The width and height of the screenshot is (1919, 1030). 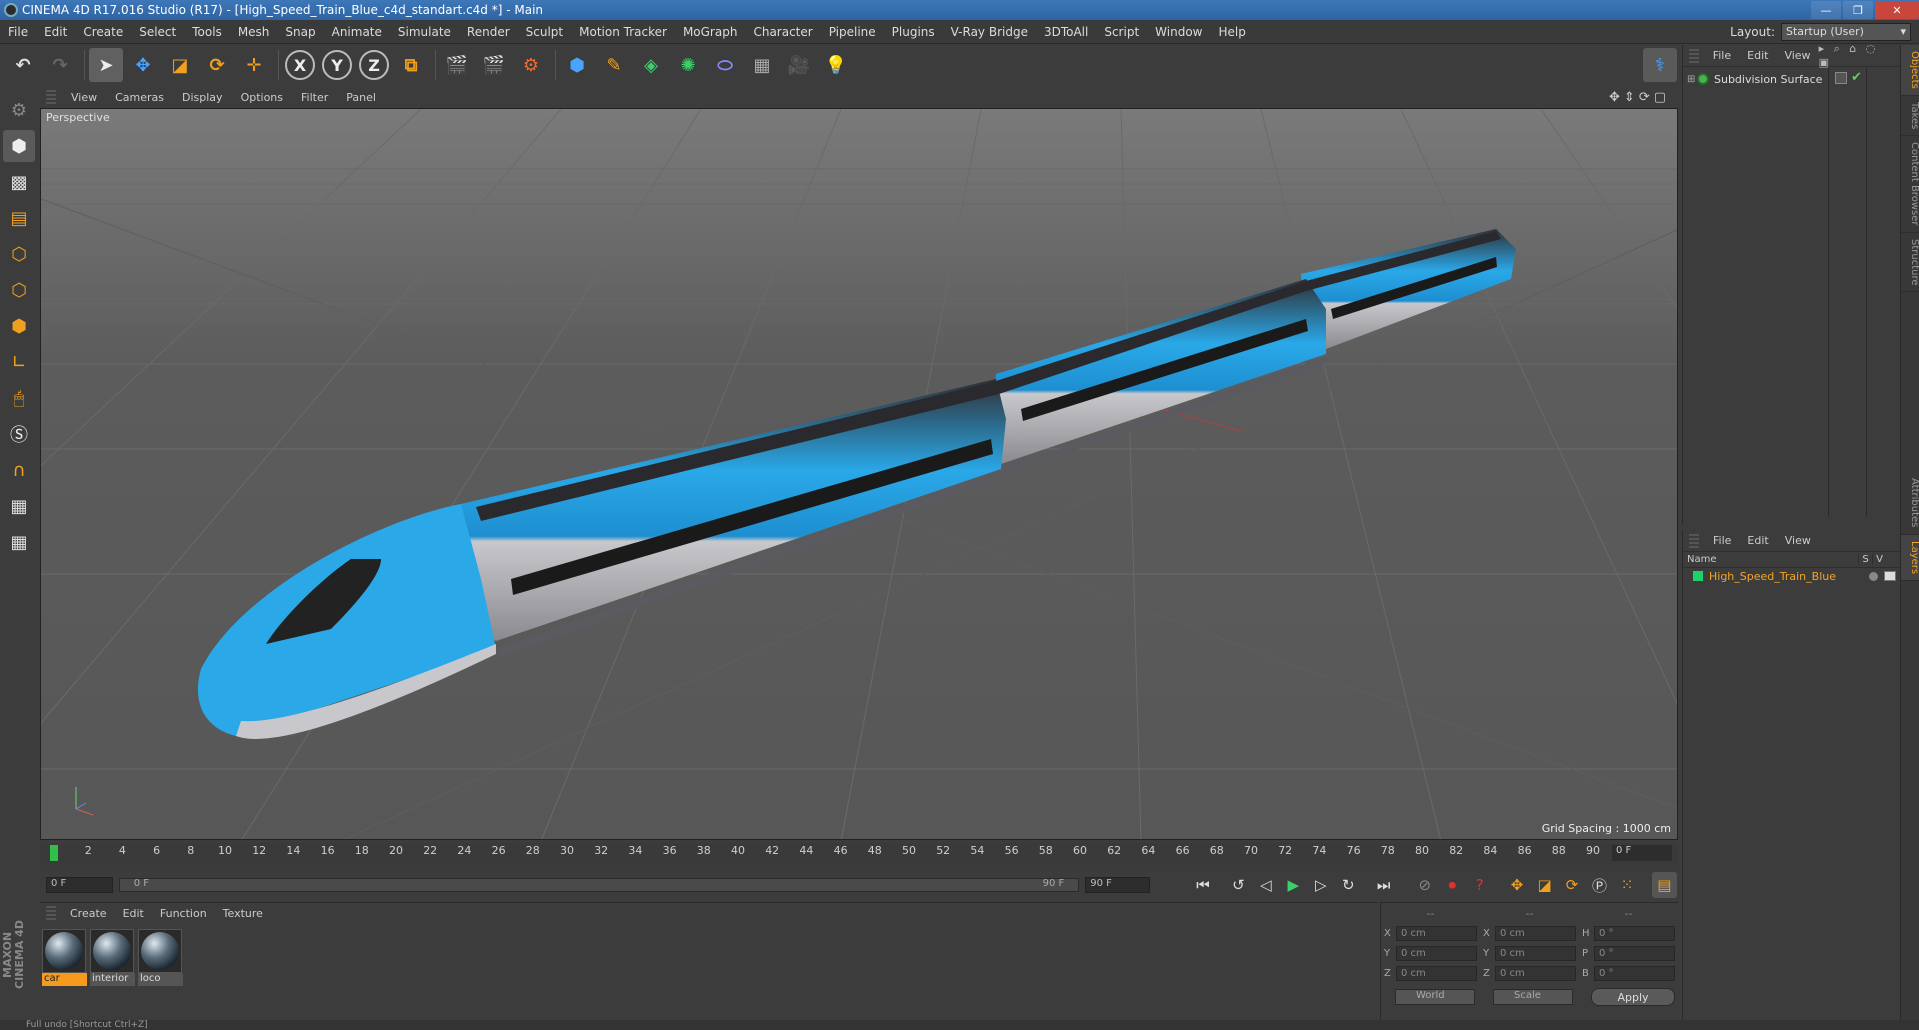 What do you see at coordinates (725, 65) in the screenshot?
I see `deformer-icon: ⬭` at bounding box center [725, 65].